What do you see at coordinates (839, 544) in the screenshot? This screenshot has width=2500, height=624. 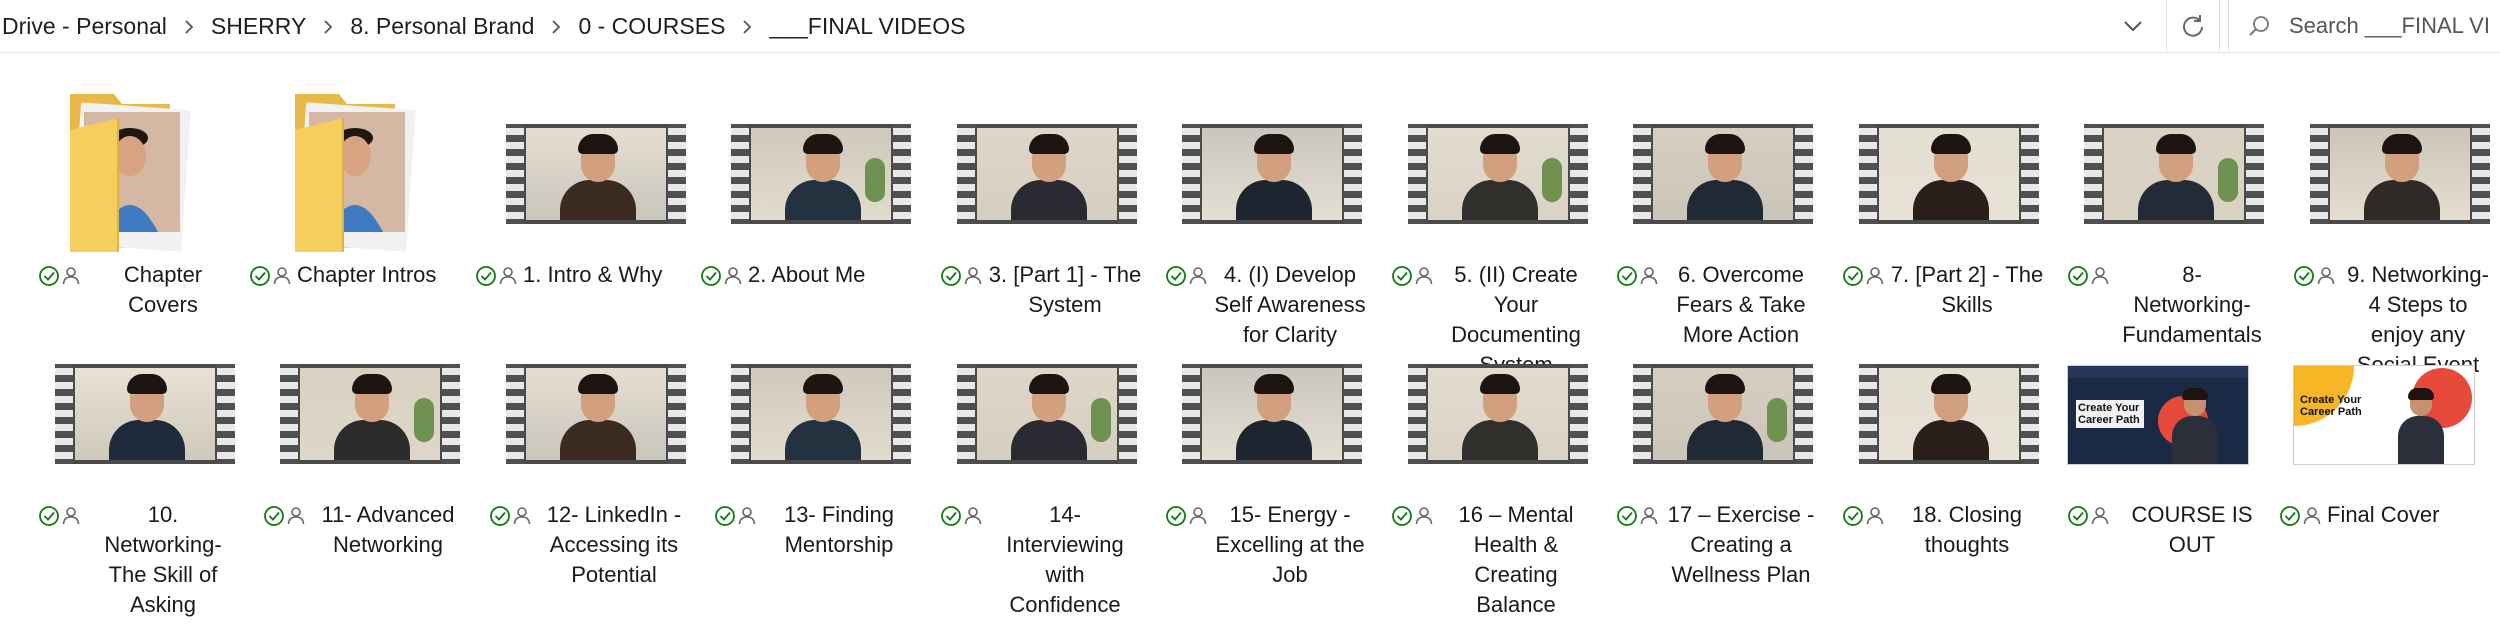 I see `file-name-line: Mentorship` at bounding box center [839, 544].